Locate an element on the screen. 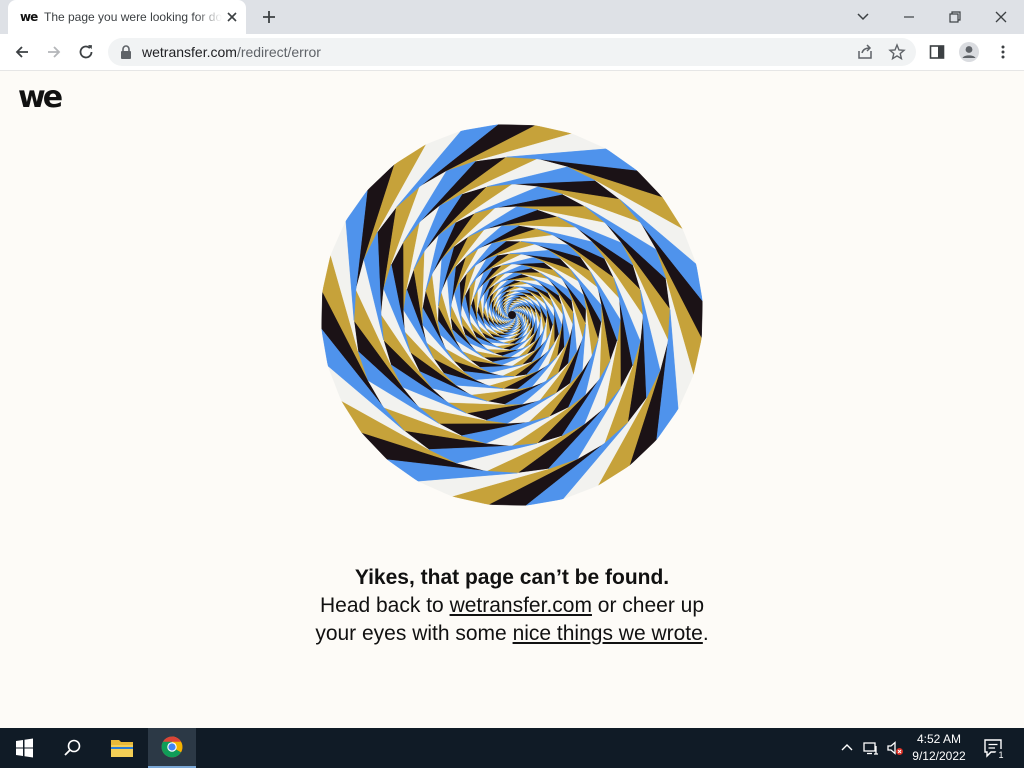 This screenshot has height=768, width=1024. reload-icon is located at coordinates (86, 52).